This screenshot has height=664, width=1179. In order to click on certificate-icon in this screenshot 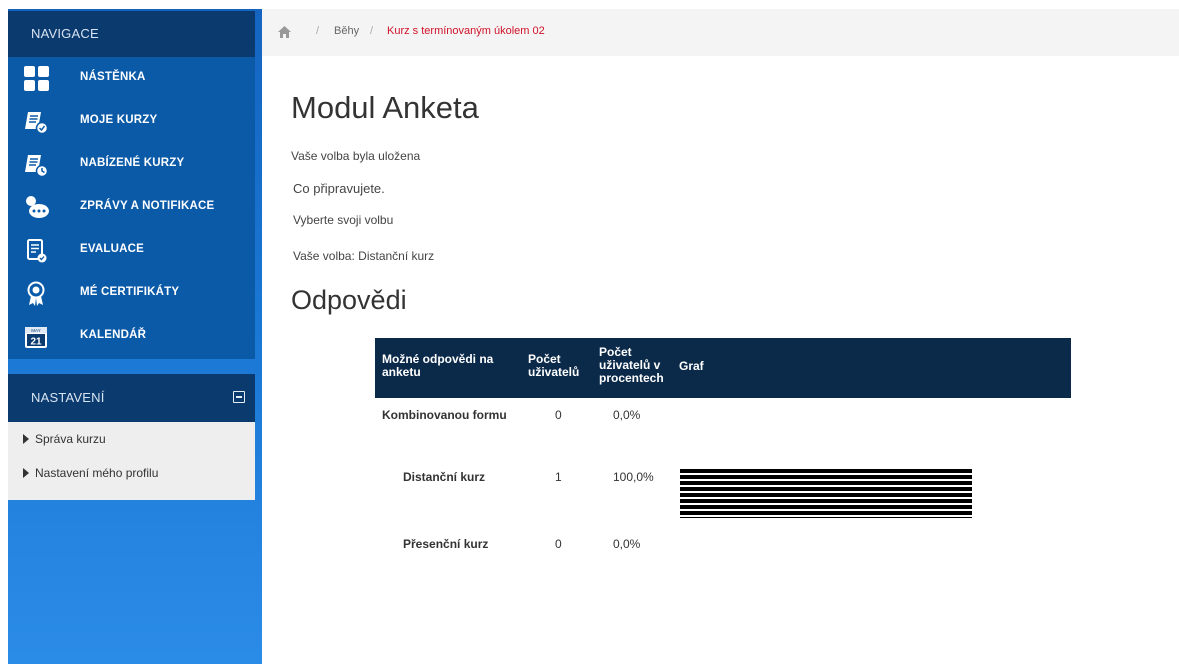, I will do `click(36, 293)`.